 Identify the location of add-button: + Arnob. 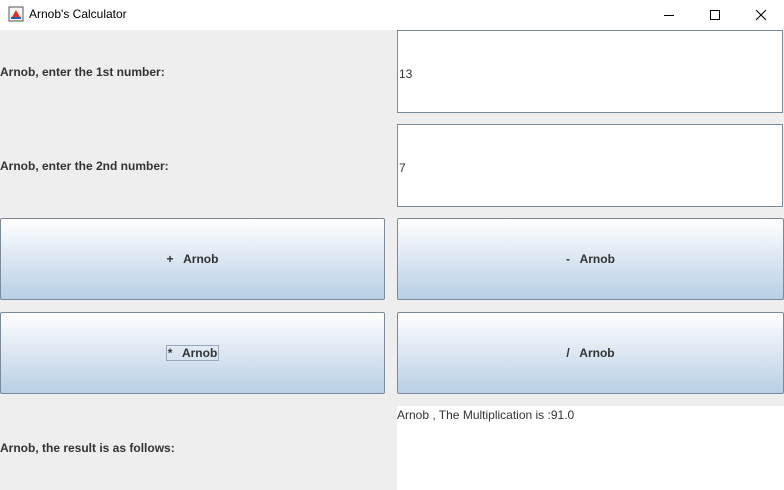
(192, 259).